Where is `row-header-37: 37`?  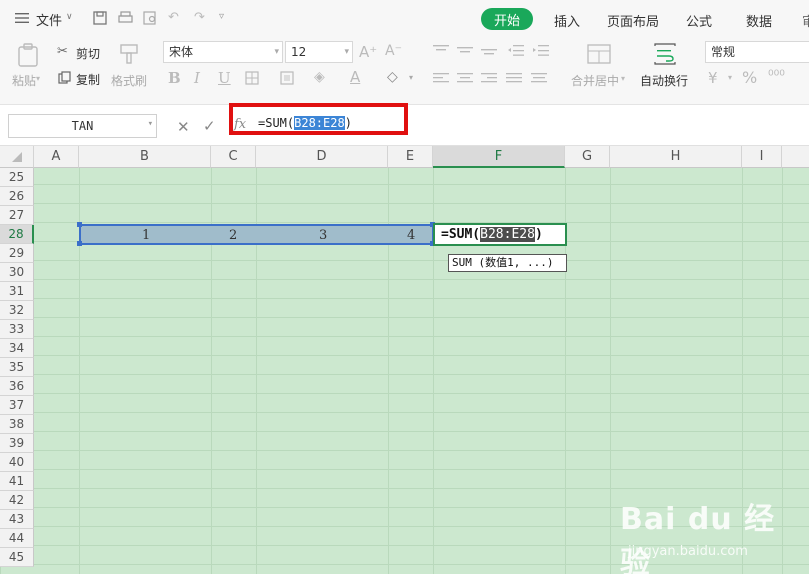
row-header-37: 37 is located at coordinates (17, 405).